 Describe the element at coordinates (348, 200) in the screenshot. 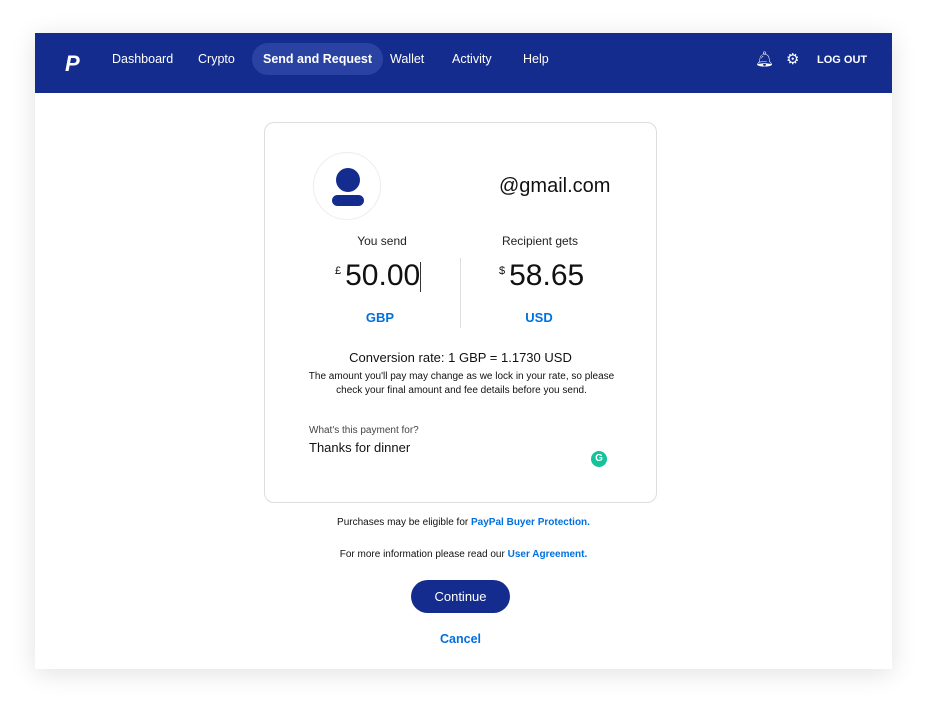

I see `user-icon-body` at that location.